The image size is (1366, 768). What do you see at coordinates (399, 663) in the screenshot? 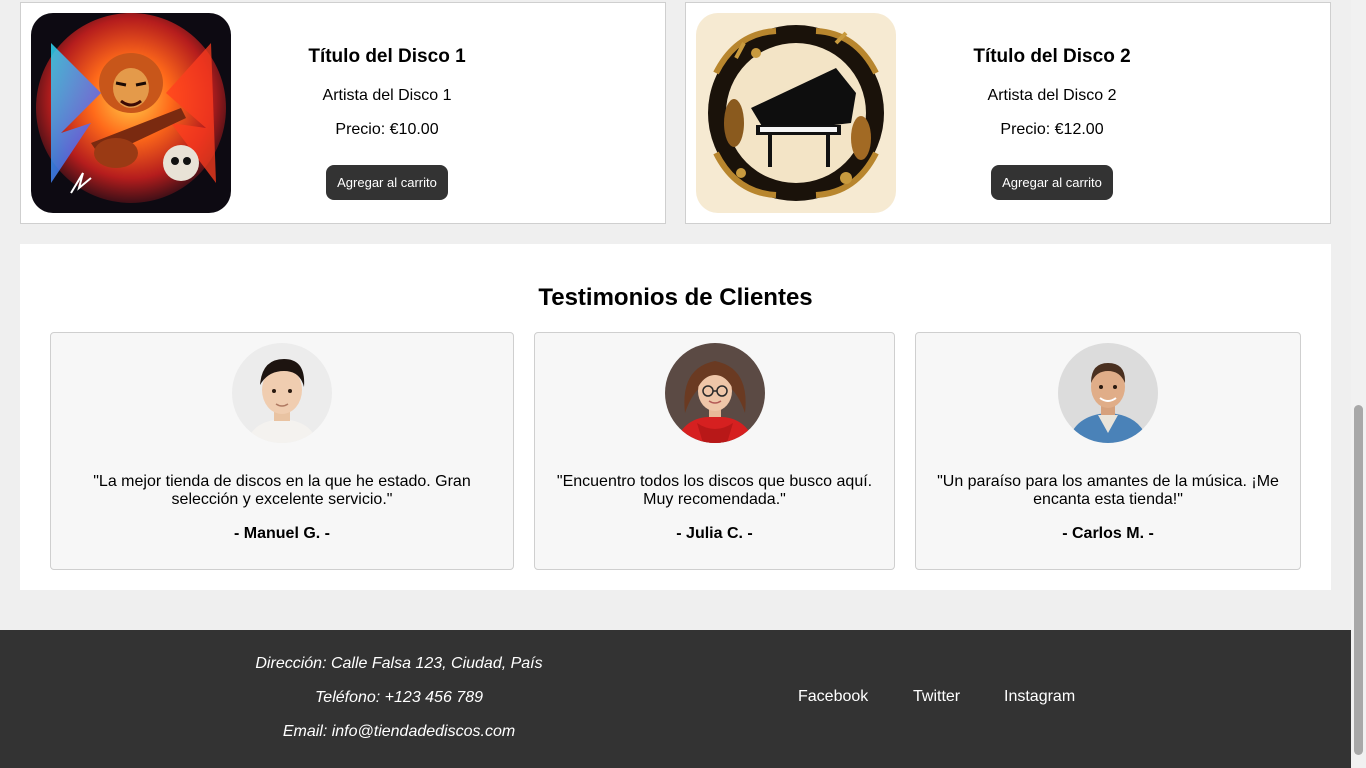
I see `contact-address: Dirección: Calle Falsa 123, Ciudad, País` at bounding box center [399, 663].